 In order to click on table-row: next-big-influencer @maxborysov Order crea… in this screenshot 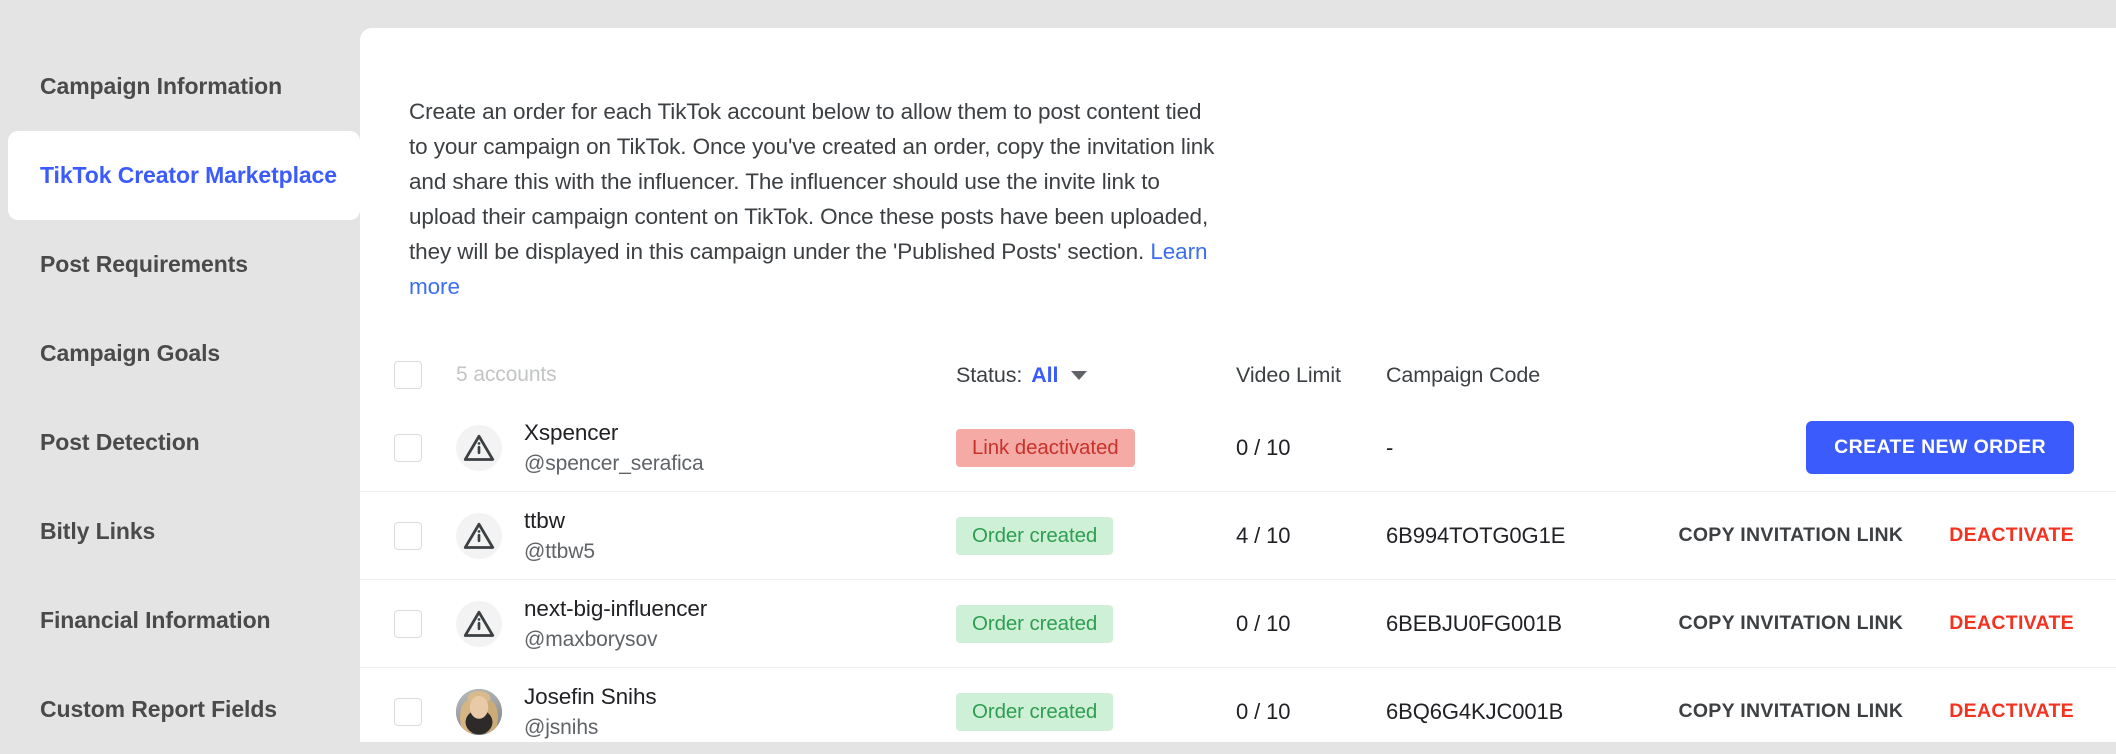, I will do `click(1238, 624)`.